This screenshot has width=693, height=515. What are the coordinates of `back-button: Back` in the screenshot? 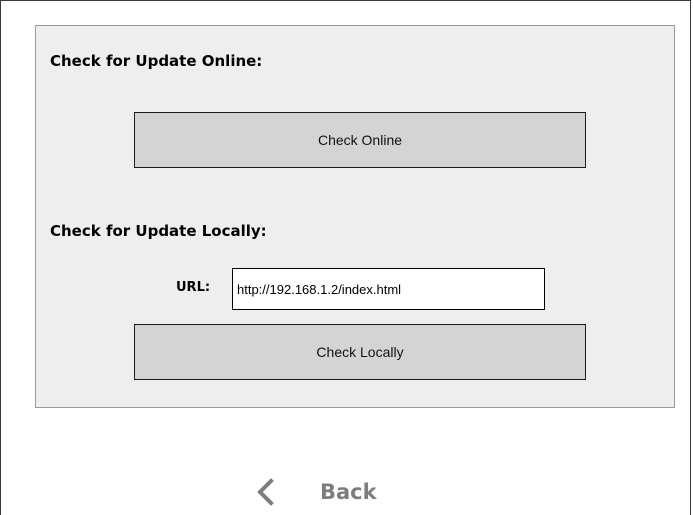 It's located at (315, 492).